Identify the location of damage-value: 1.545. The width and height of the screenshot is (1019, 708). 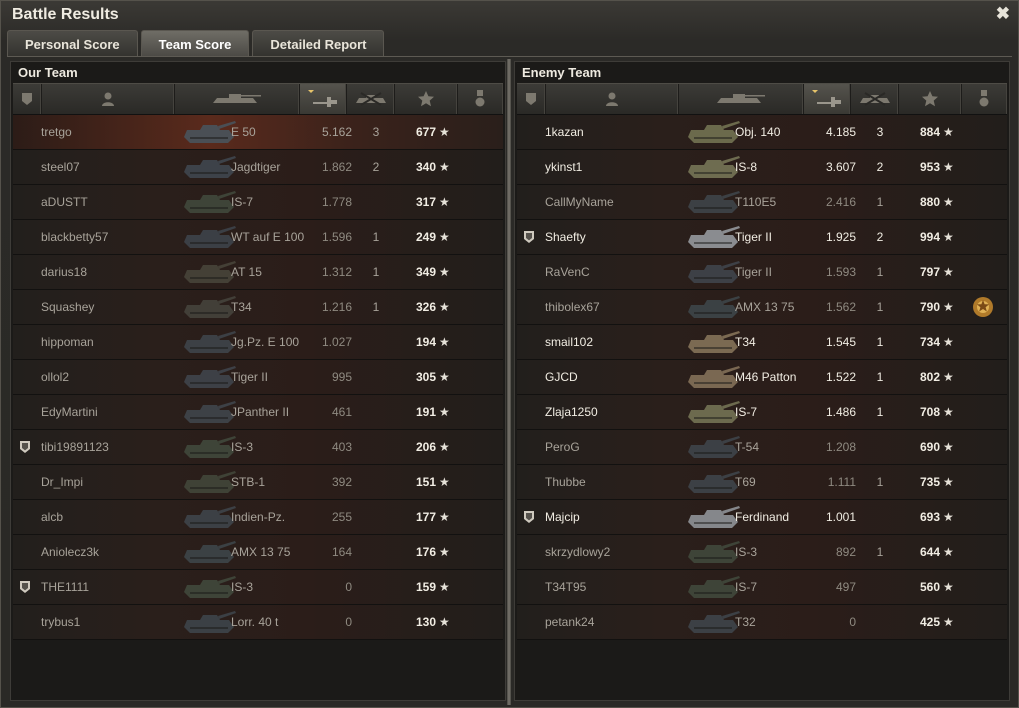
(840, 342).